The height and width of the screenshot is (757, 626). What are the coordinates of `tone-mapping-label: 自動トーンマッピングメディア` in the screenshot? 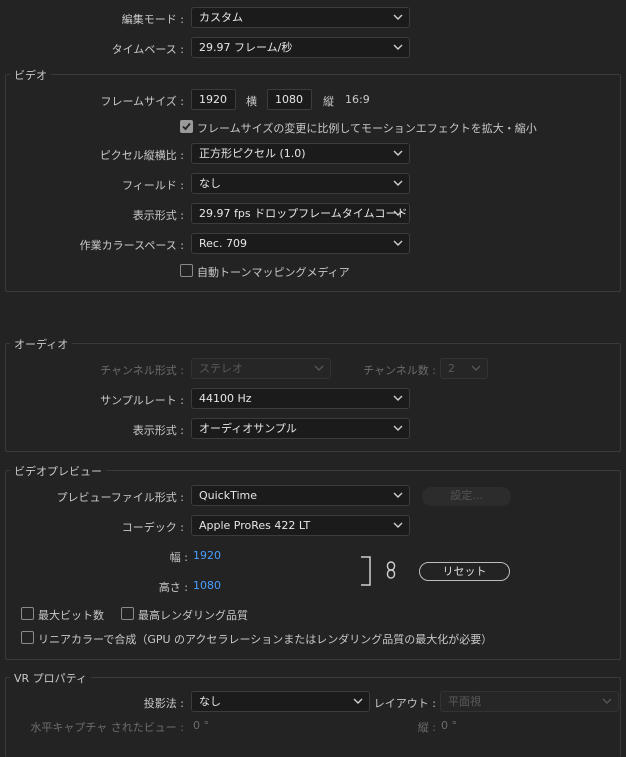 It's located at (273, 272).